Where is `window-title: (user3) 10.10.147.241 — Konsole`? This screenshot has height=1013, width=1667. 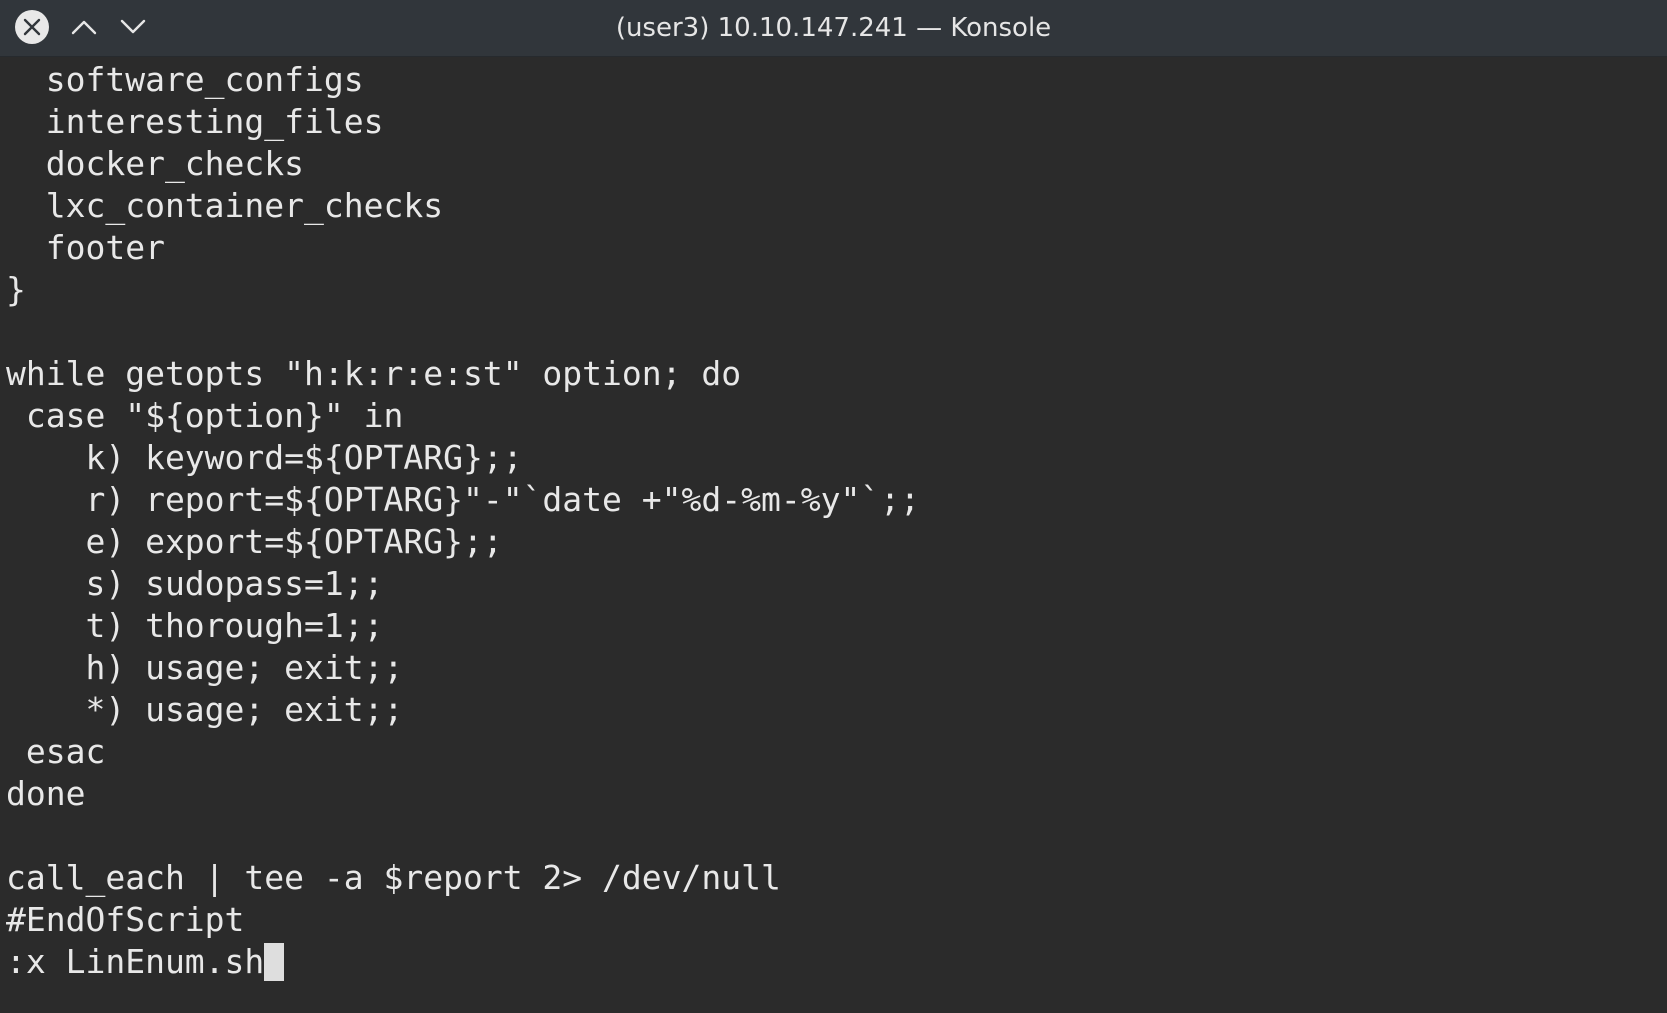
window-title: (user3) 10.10.147.241 — Konsole is located at coordinates (833, 28).